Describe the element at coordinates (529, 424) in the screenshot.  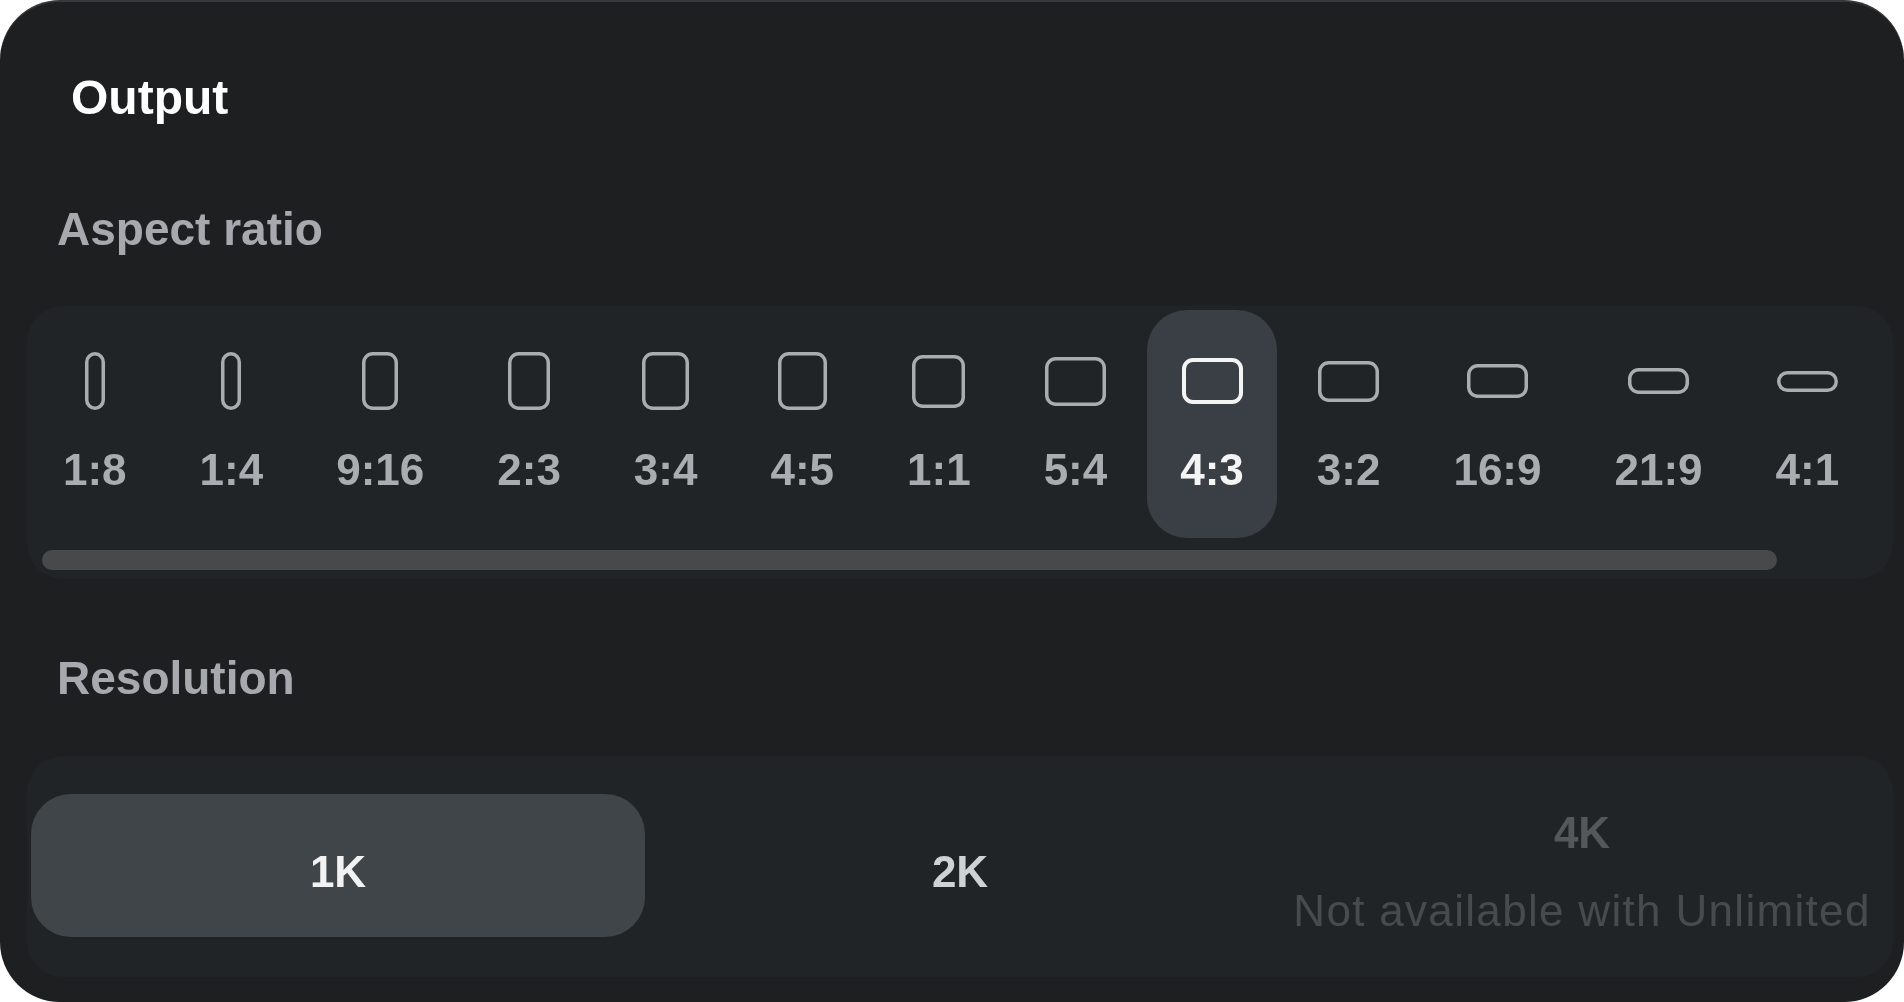
I see `aspect-ratio-option: 2:3` at that location.